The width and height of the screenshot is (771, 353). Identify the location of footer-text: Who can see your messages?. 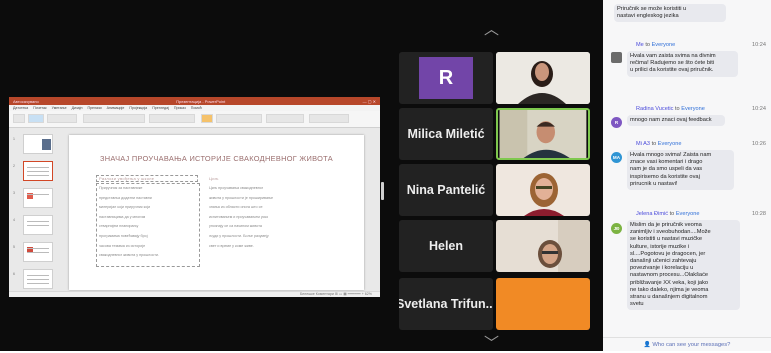
(691, 344).